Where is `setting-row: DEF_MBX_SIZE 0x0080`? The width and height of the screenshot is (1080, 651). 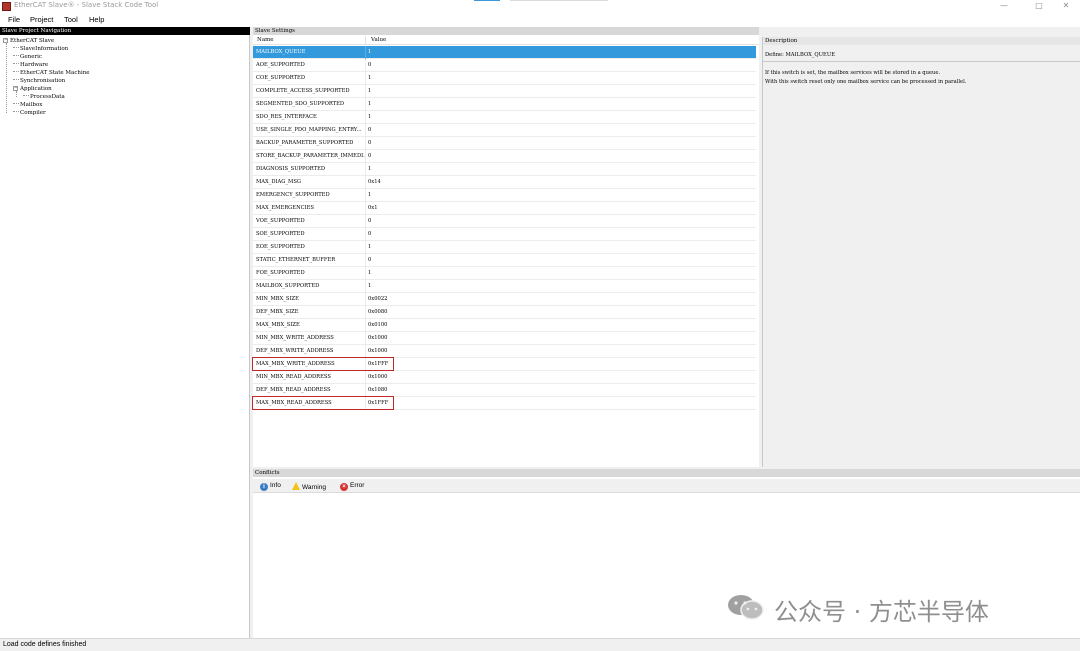
setting-row: DEF_MBX_SIZE 0x0080 is located at coordinates (504, 312).